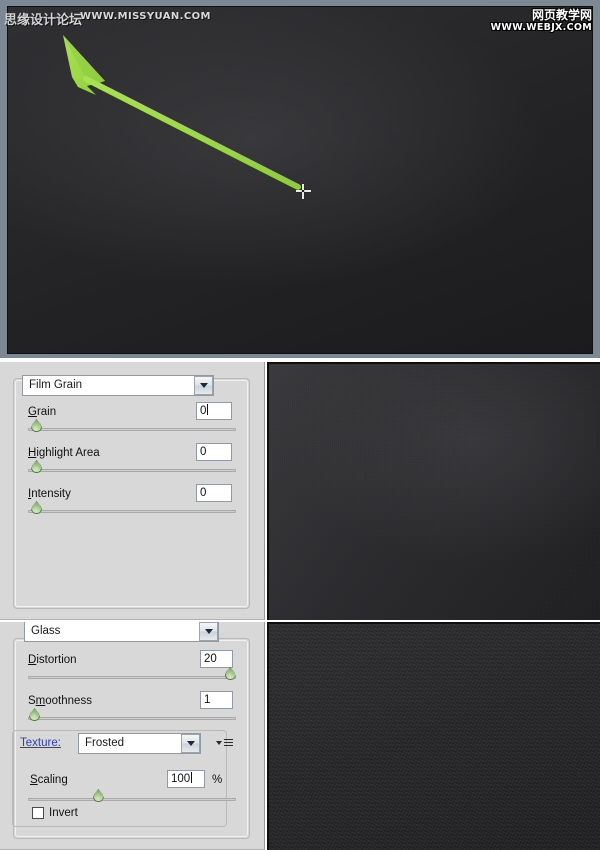 Image resolution: width=600 pixels, height=850 pixels. What do you see at coordinates (52, 660) in the screenshot?
I see `distortion-label: Distortion` at bounding box center [52, 660].